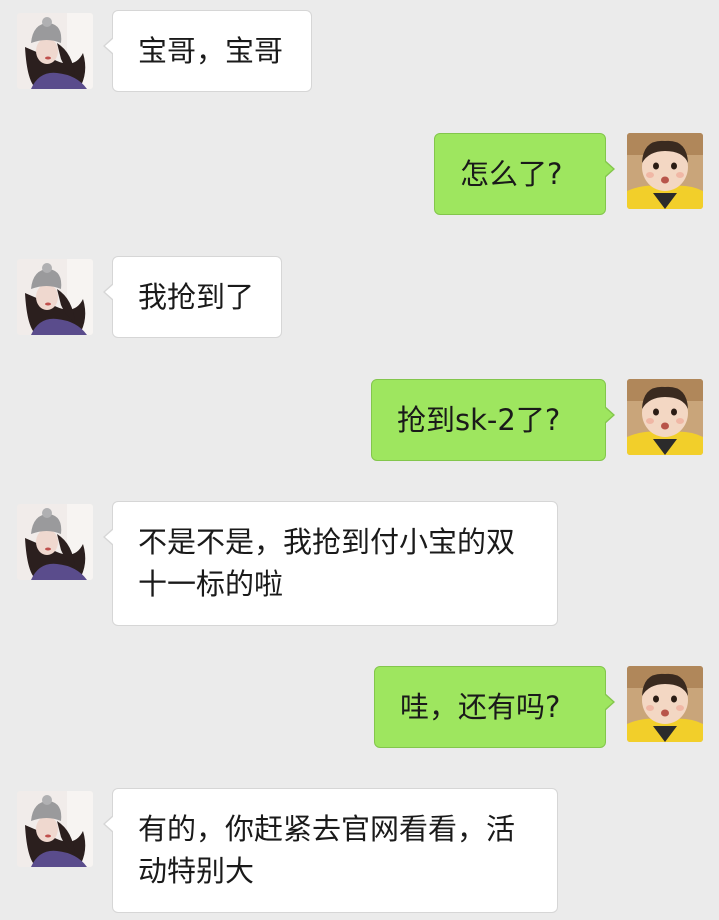 This screenshot has height=920, width=719. I want to click on message-bubble-outgoing: 怎么了?, so click(524, 174).